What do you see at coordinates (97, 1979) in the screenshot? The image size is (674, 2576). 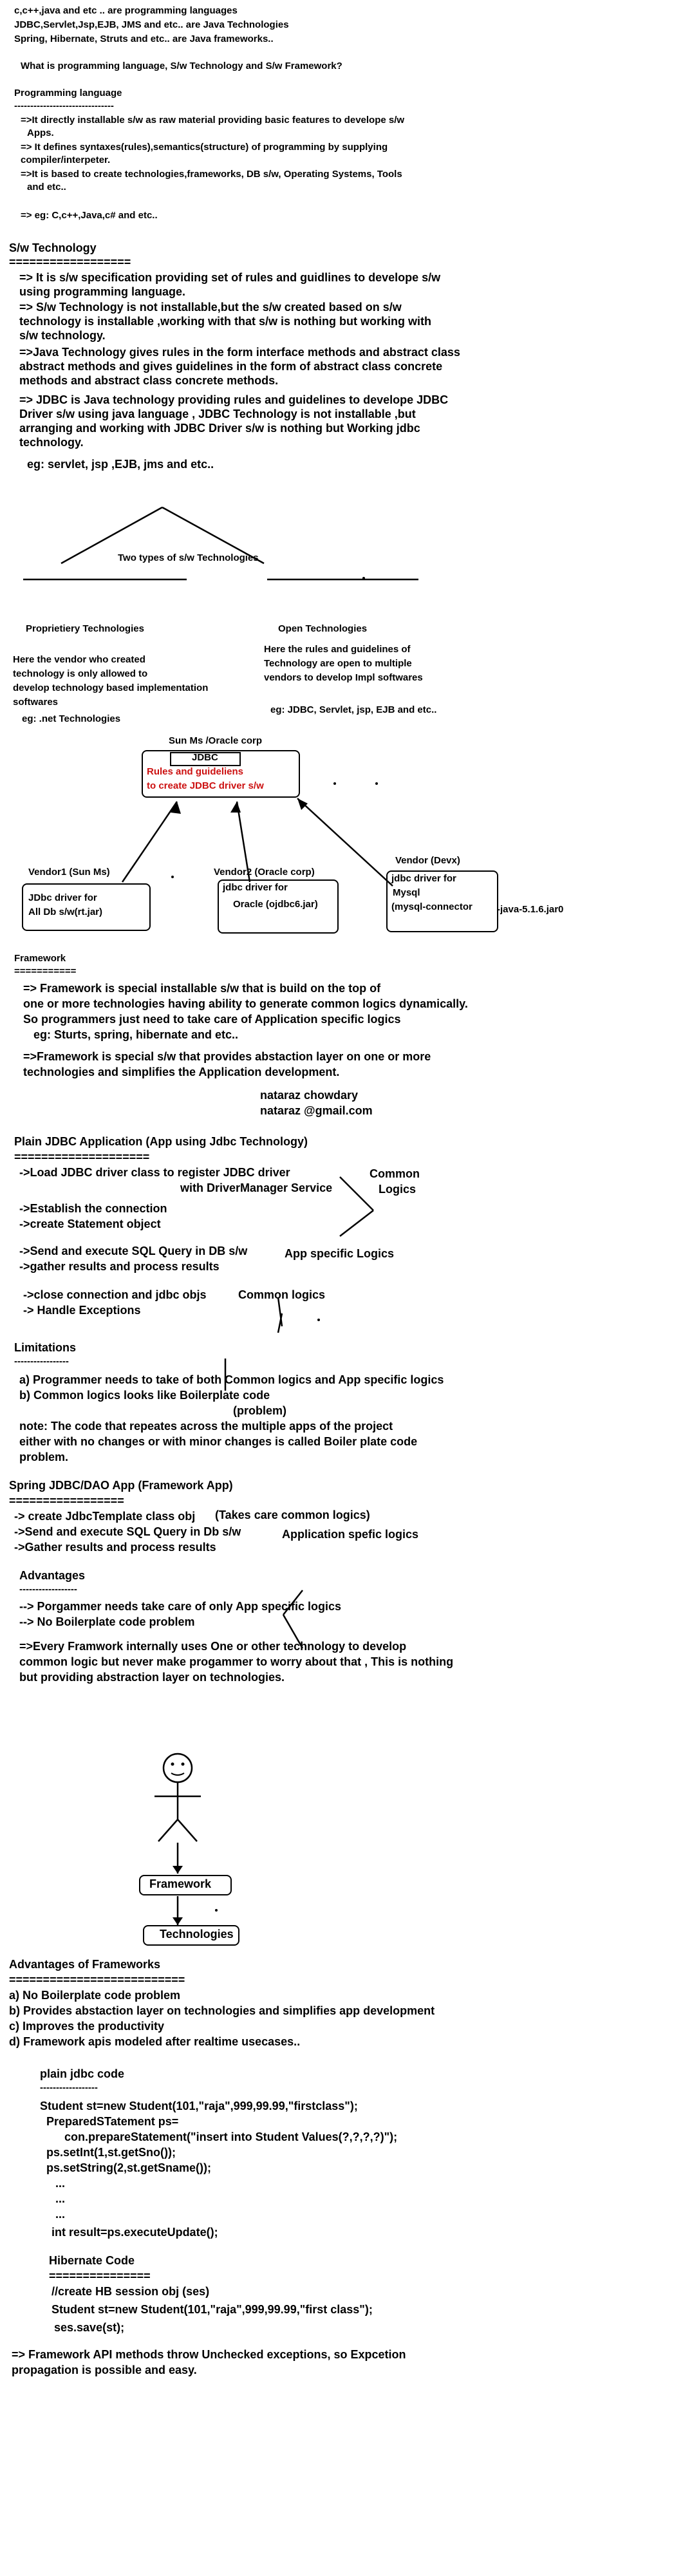 I see `advfw-rule: ==========================` at bounding box center [97, 1979].